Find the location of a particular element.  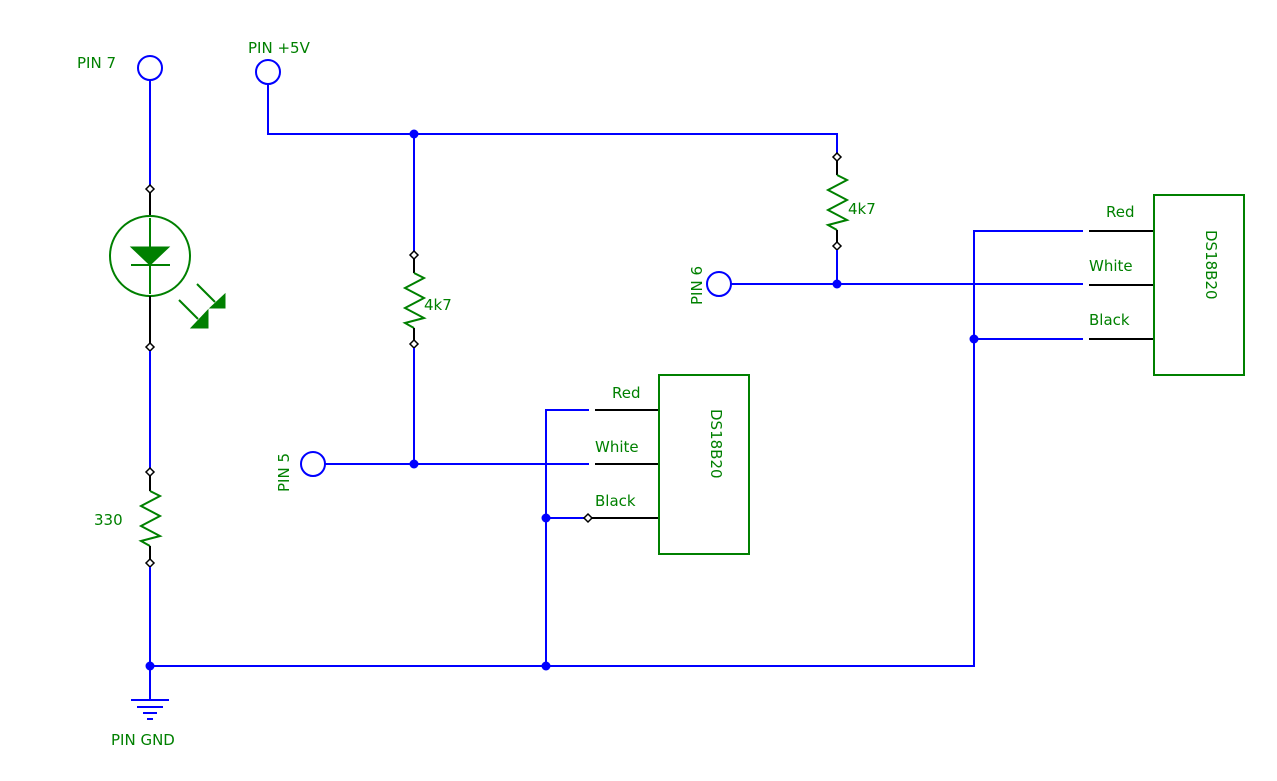

gnd-label: PIN GND is located at coordinates (143, 740).